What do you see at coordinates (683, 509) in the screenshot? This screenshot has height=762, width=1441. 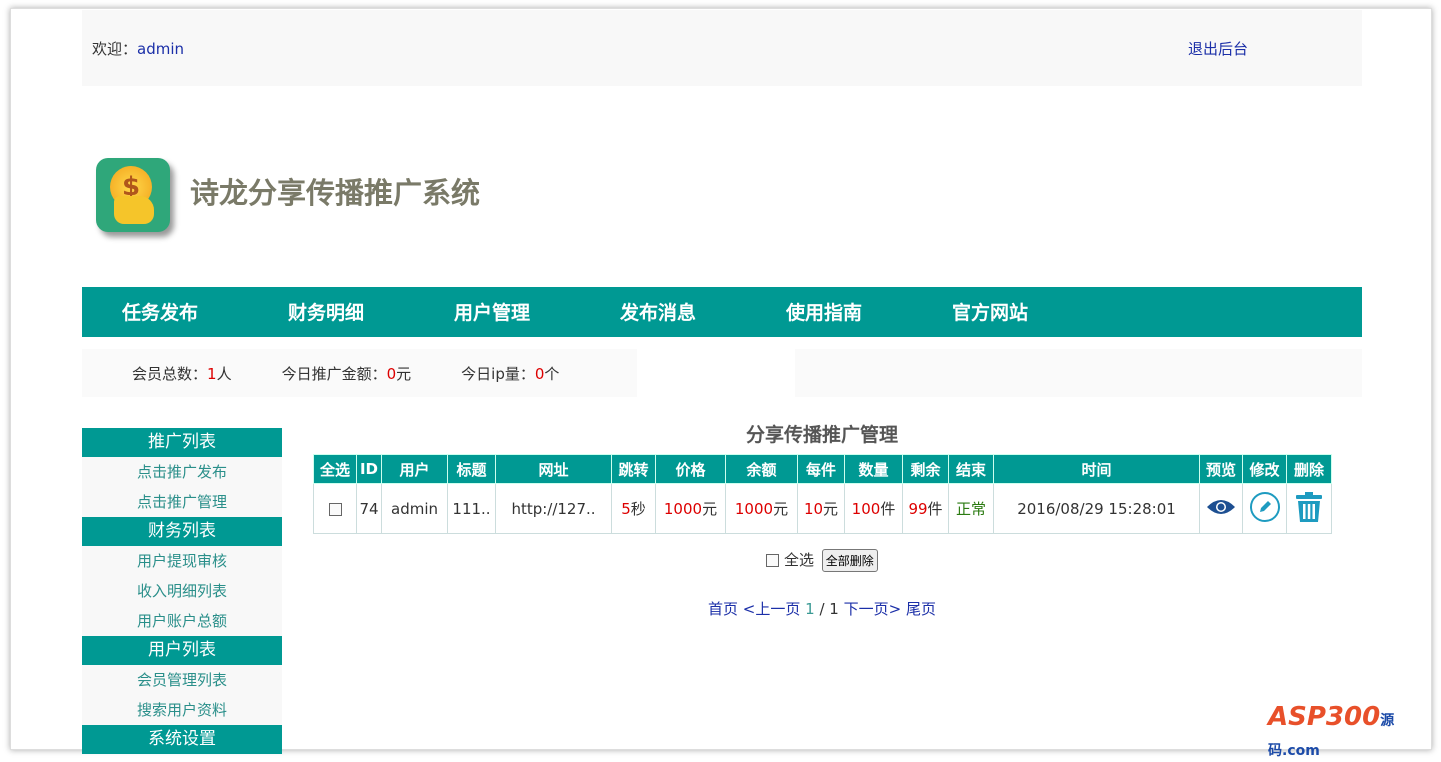 I see `price-value: 1000` at bounding box center [683, 509].